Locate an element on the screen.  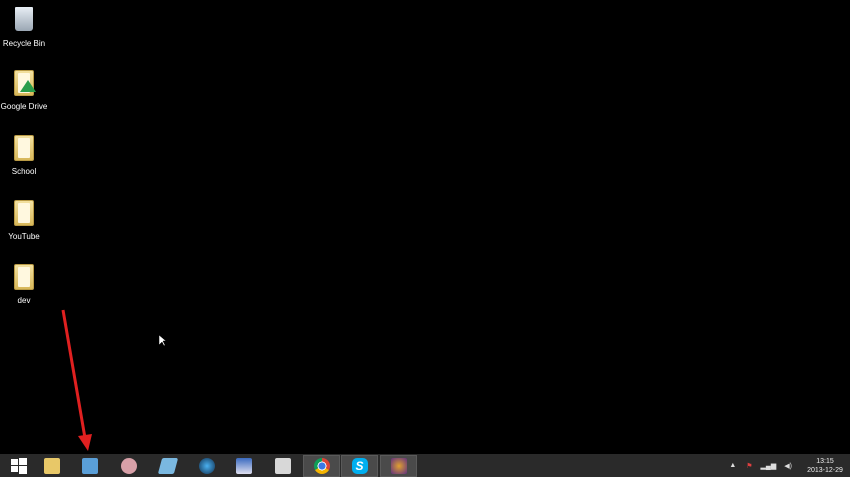
notepad-button is located at coordinates (167, 466).